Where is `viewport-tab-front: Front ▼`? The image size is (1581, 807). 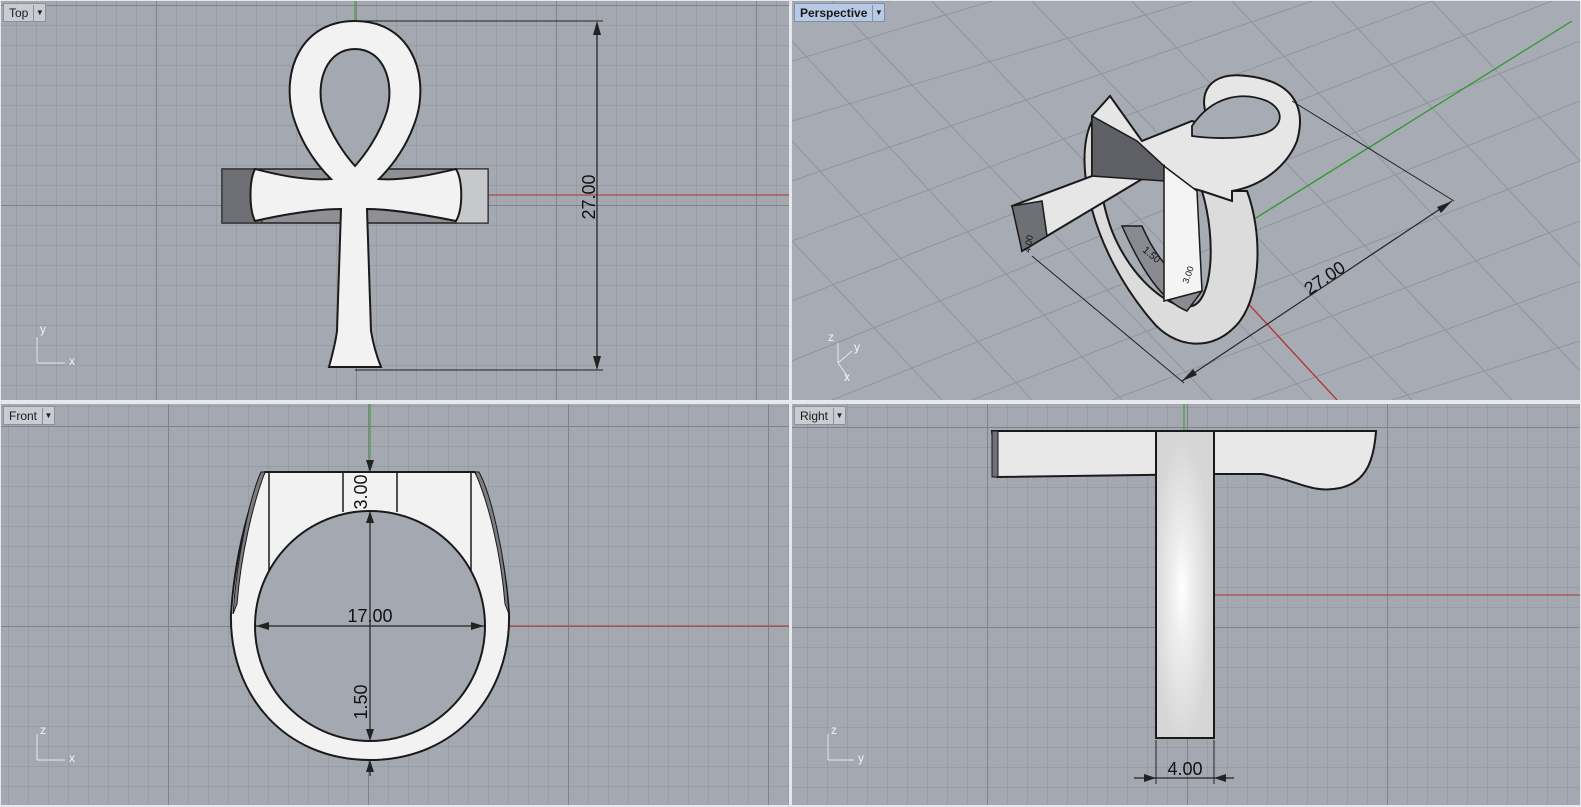
viewport-tab-front: Front ▼ is located at coordinates (29, 415).